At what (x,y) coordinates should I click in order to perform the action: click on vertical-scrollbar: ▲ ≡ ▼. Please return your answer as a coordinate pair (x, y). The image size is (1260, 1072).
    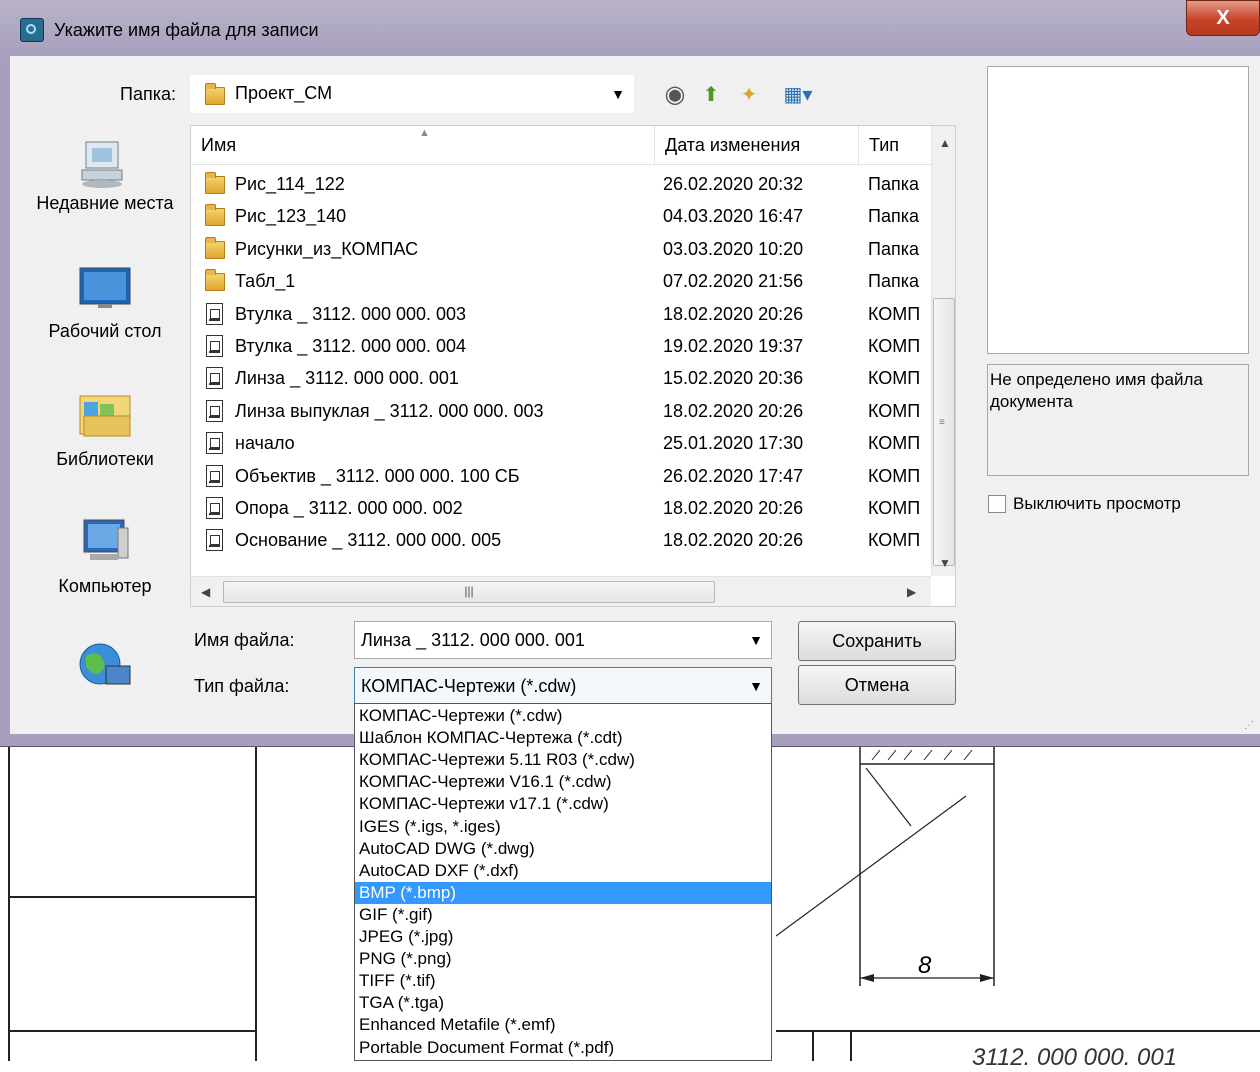
    Looking at the image, I should click on (943, 351).